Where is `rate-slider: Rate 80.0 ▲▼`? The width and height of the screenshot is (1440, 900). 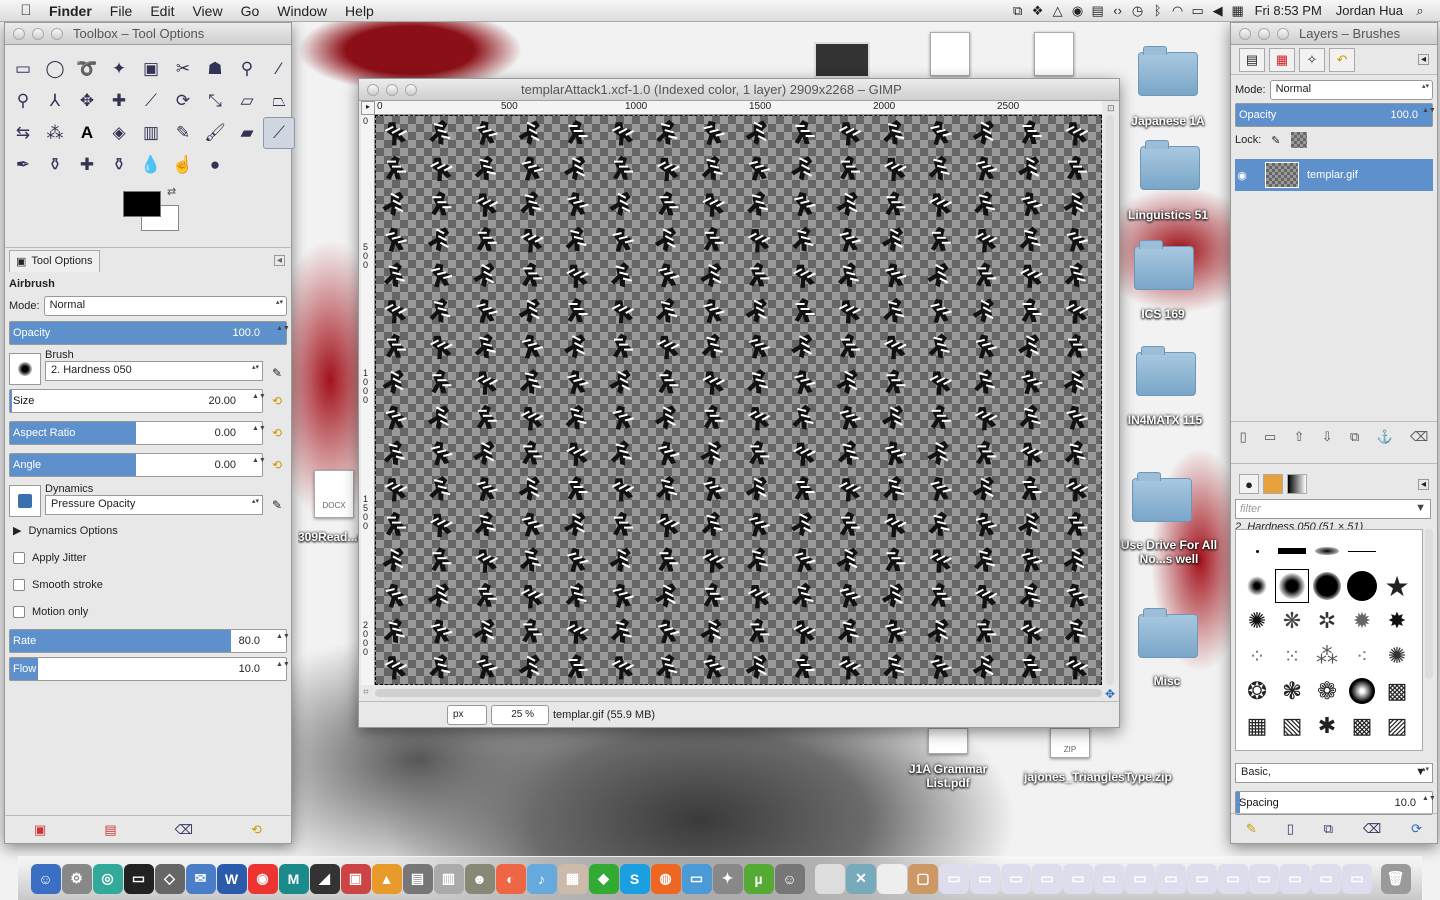 rate-slider: Rate 80.0 ▲▼ is located at coordinates (149, 641).